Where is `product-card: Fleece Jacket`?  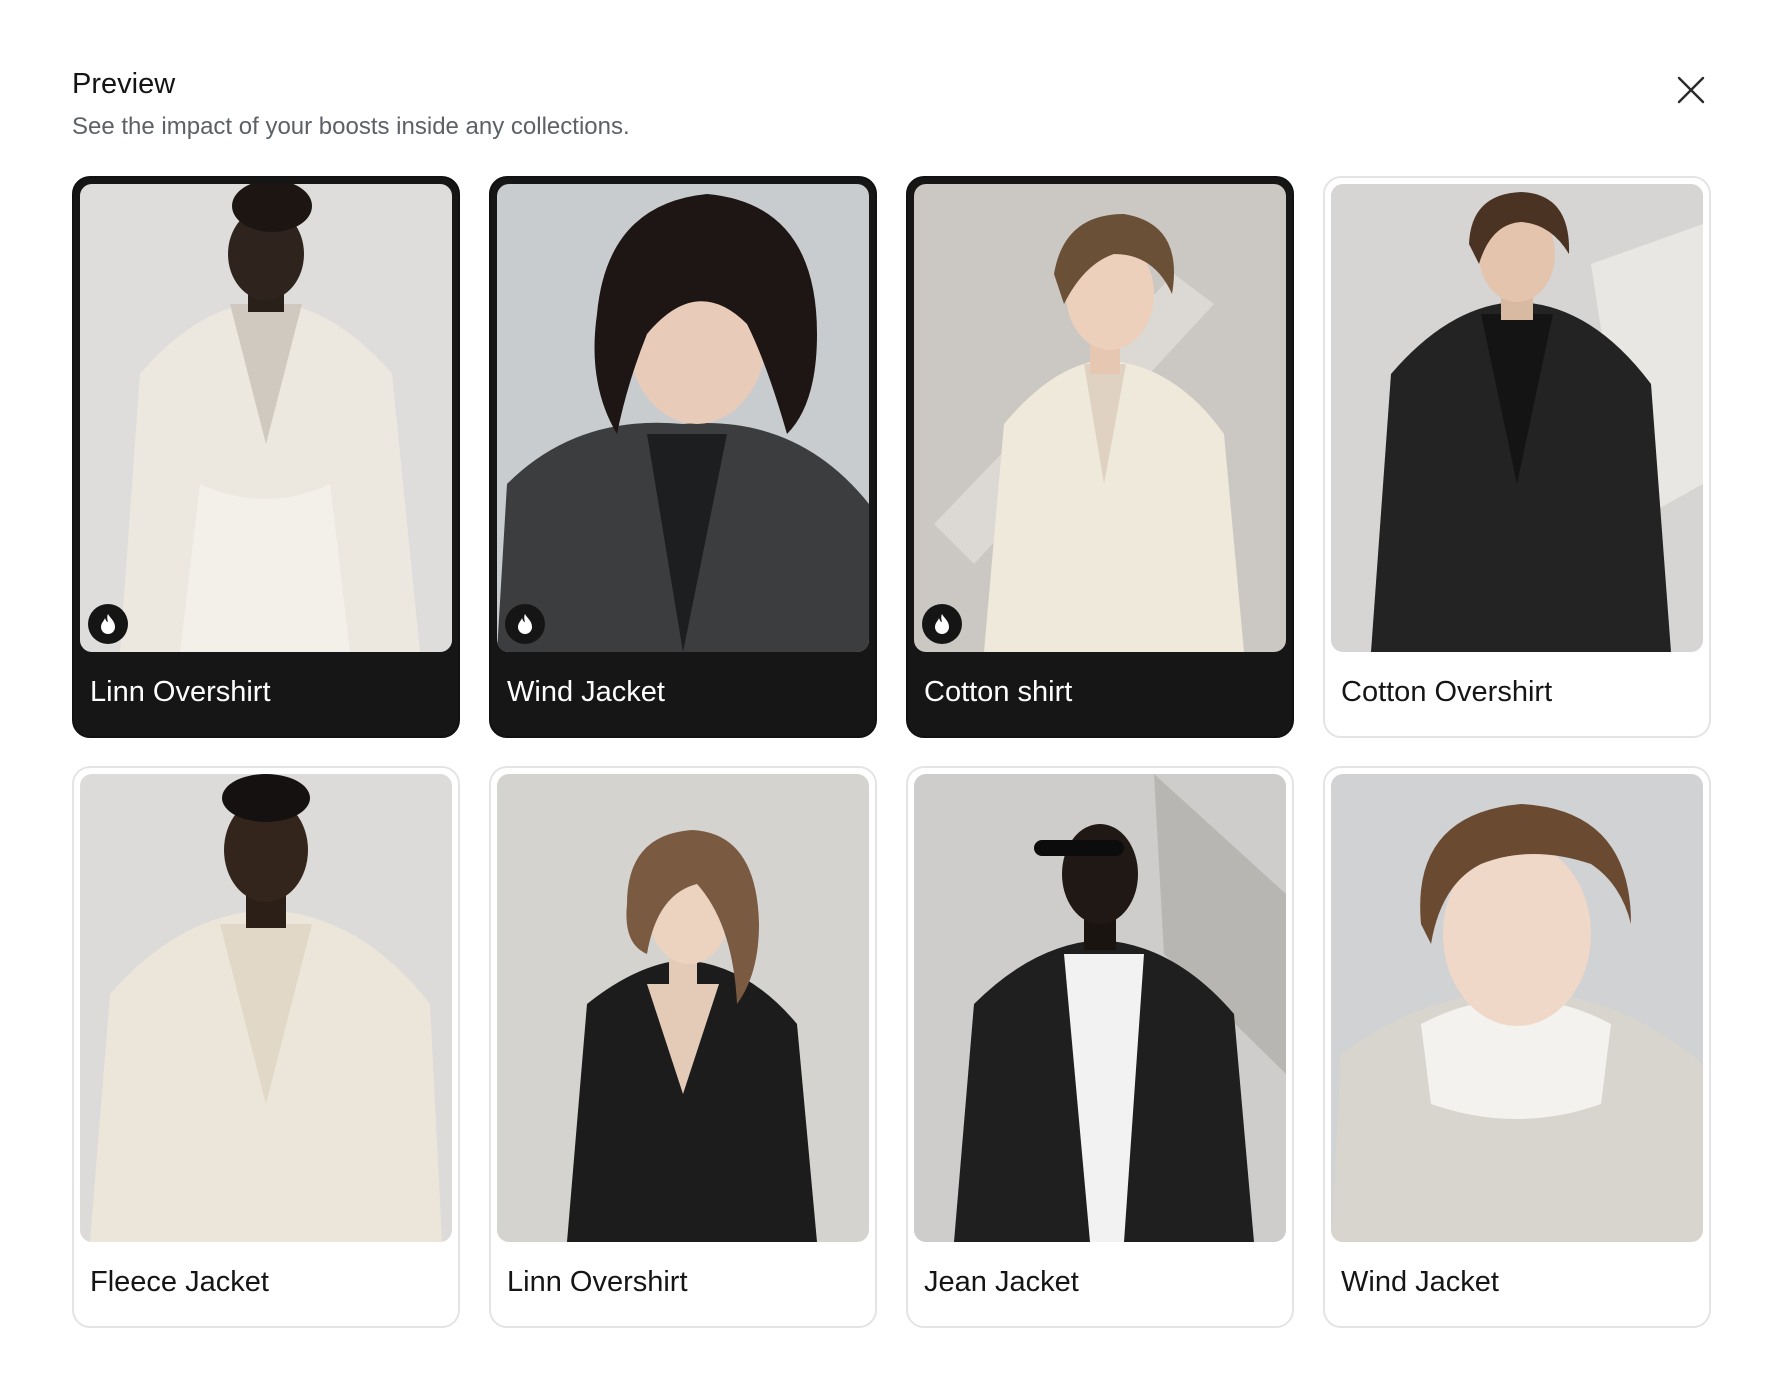
product-card: Fleece Jacket is located at coordinates (266, 1047).